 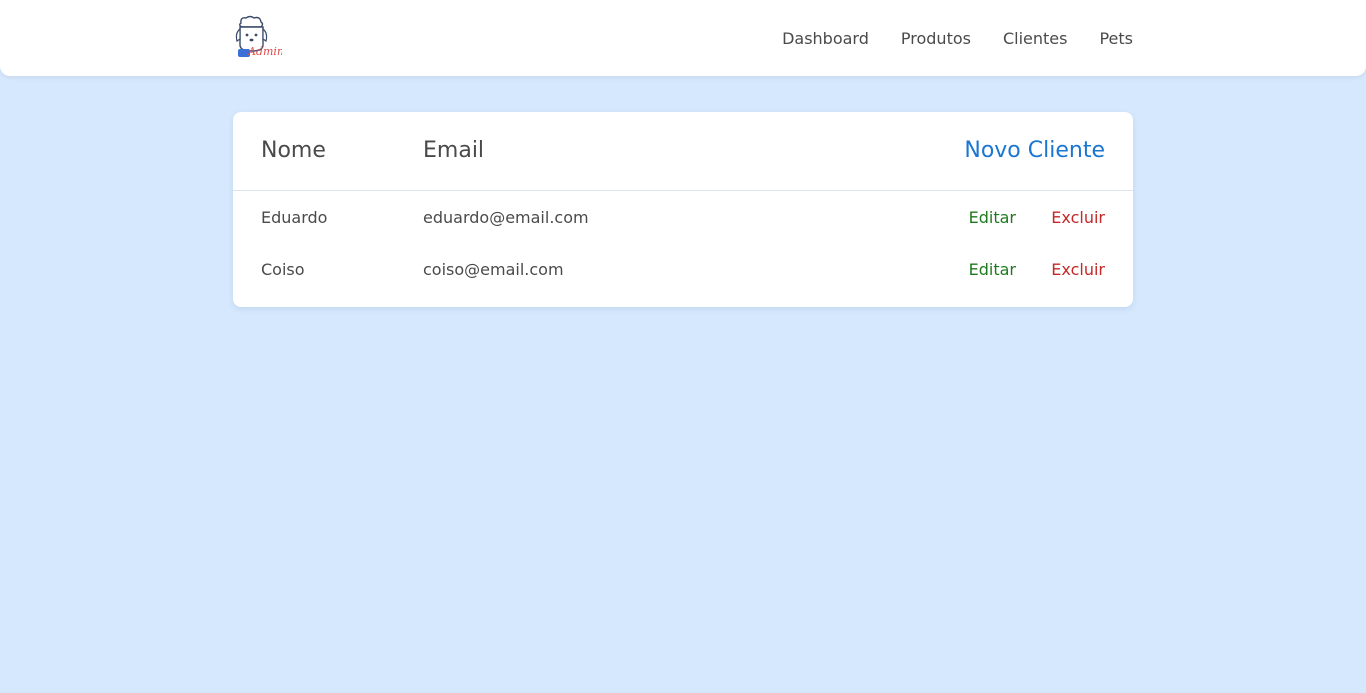 What do you see at coordinates (293, 150) in the screenshot?
I see `column-header-nome: Nome` at bounding box center [293, 150].